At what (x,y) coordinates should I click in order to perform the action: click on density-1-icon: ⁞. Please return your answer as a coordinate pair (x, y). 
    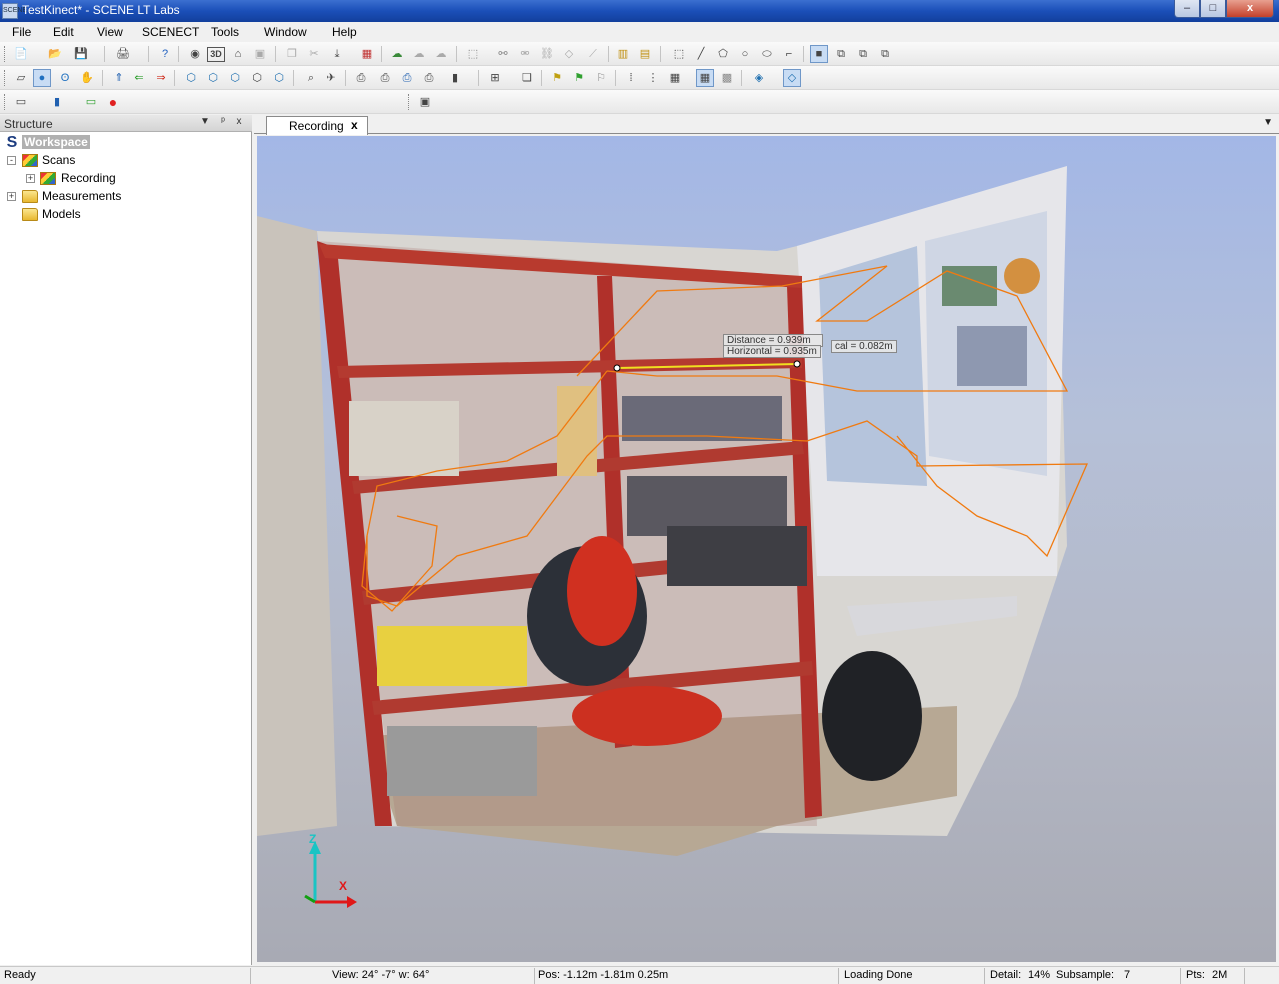
    Looking at the image, I should click on (631, 78).